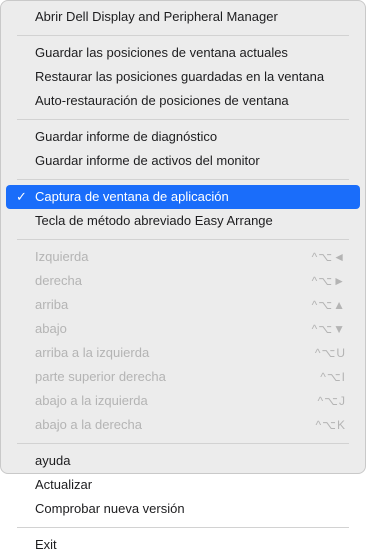 The height and width of the screenshot is (557, 366). I want to click on menu-item-easy-arrange-shortcut: Tecla de método abreviado Easy Arrange, so click(183, 221).